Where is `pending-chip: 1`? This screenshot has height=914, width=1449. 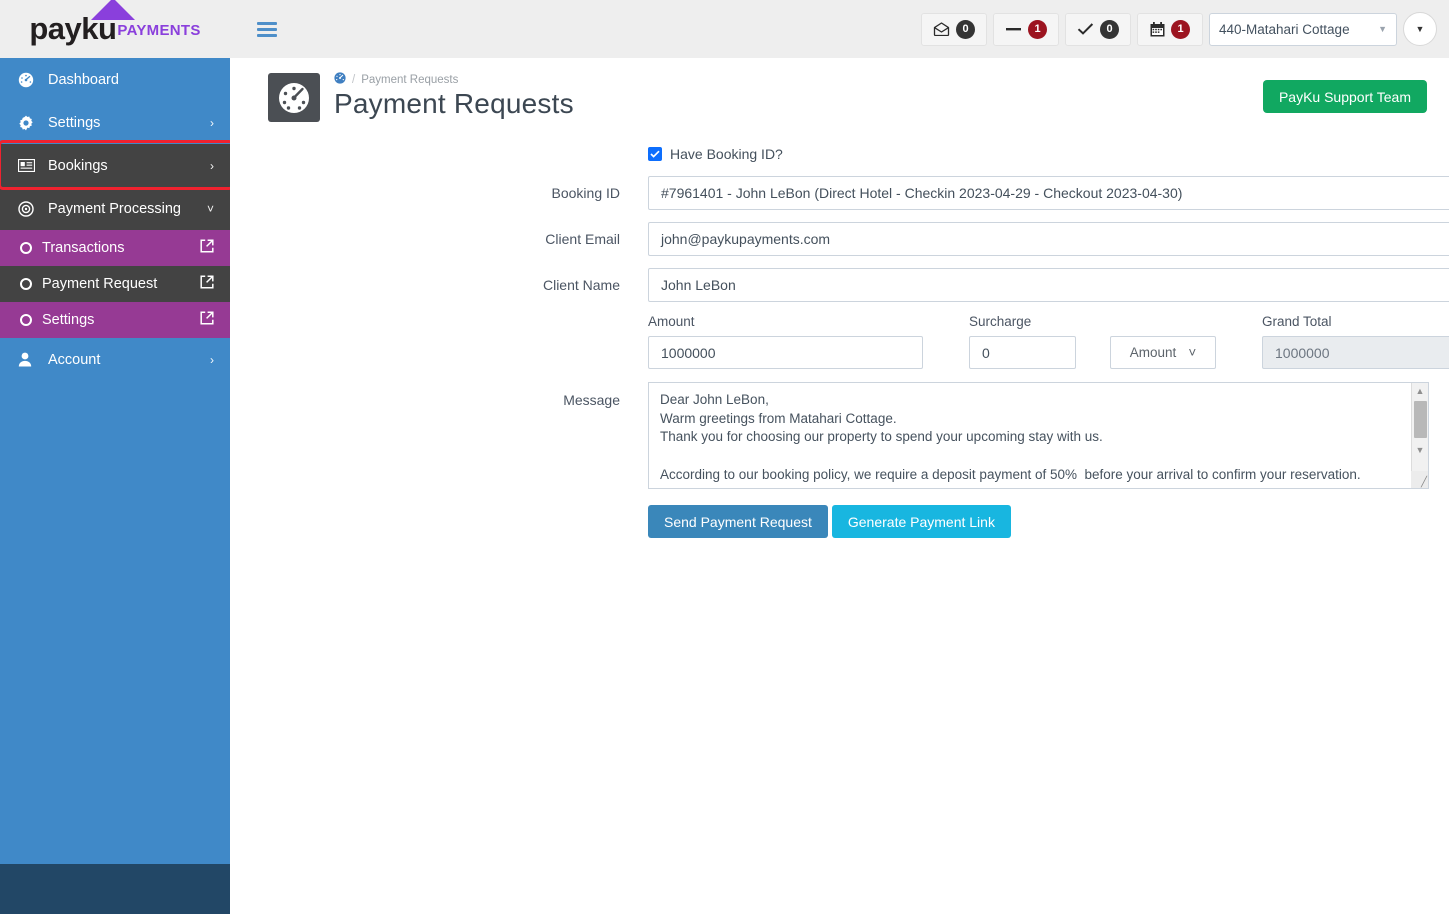 pending-chip: 1 is located at coordinates (1026, 29).